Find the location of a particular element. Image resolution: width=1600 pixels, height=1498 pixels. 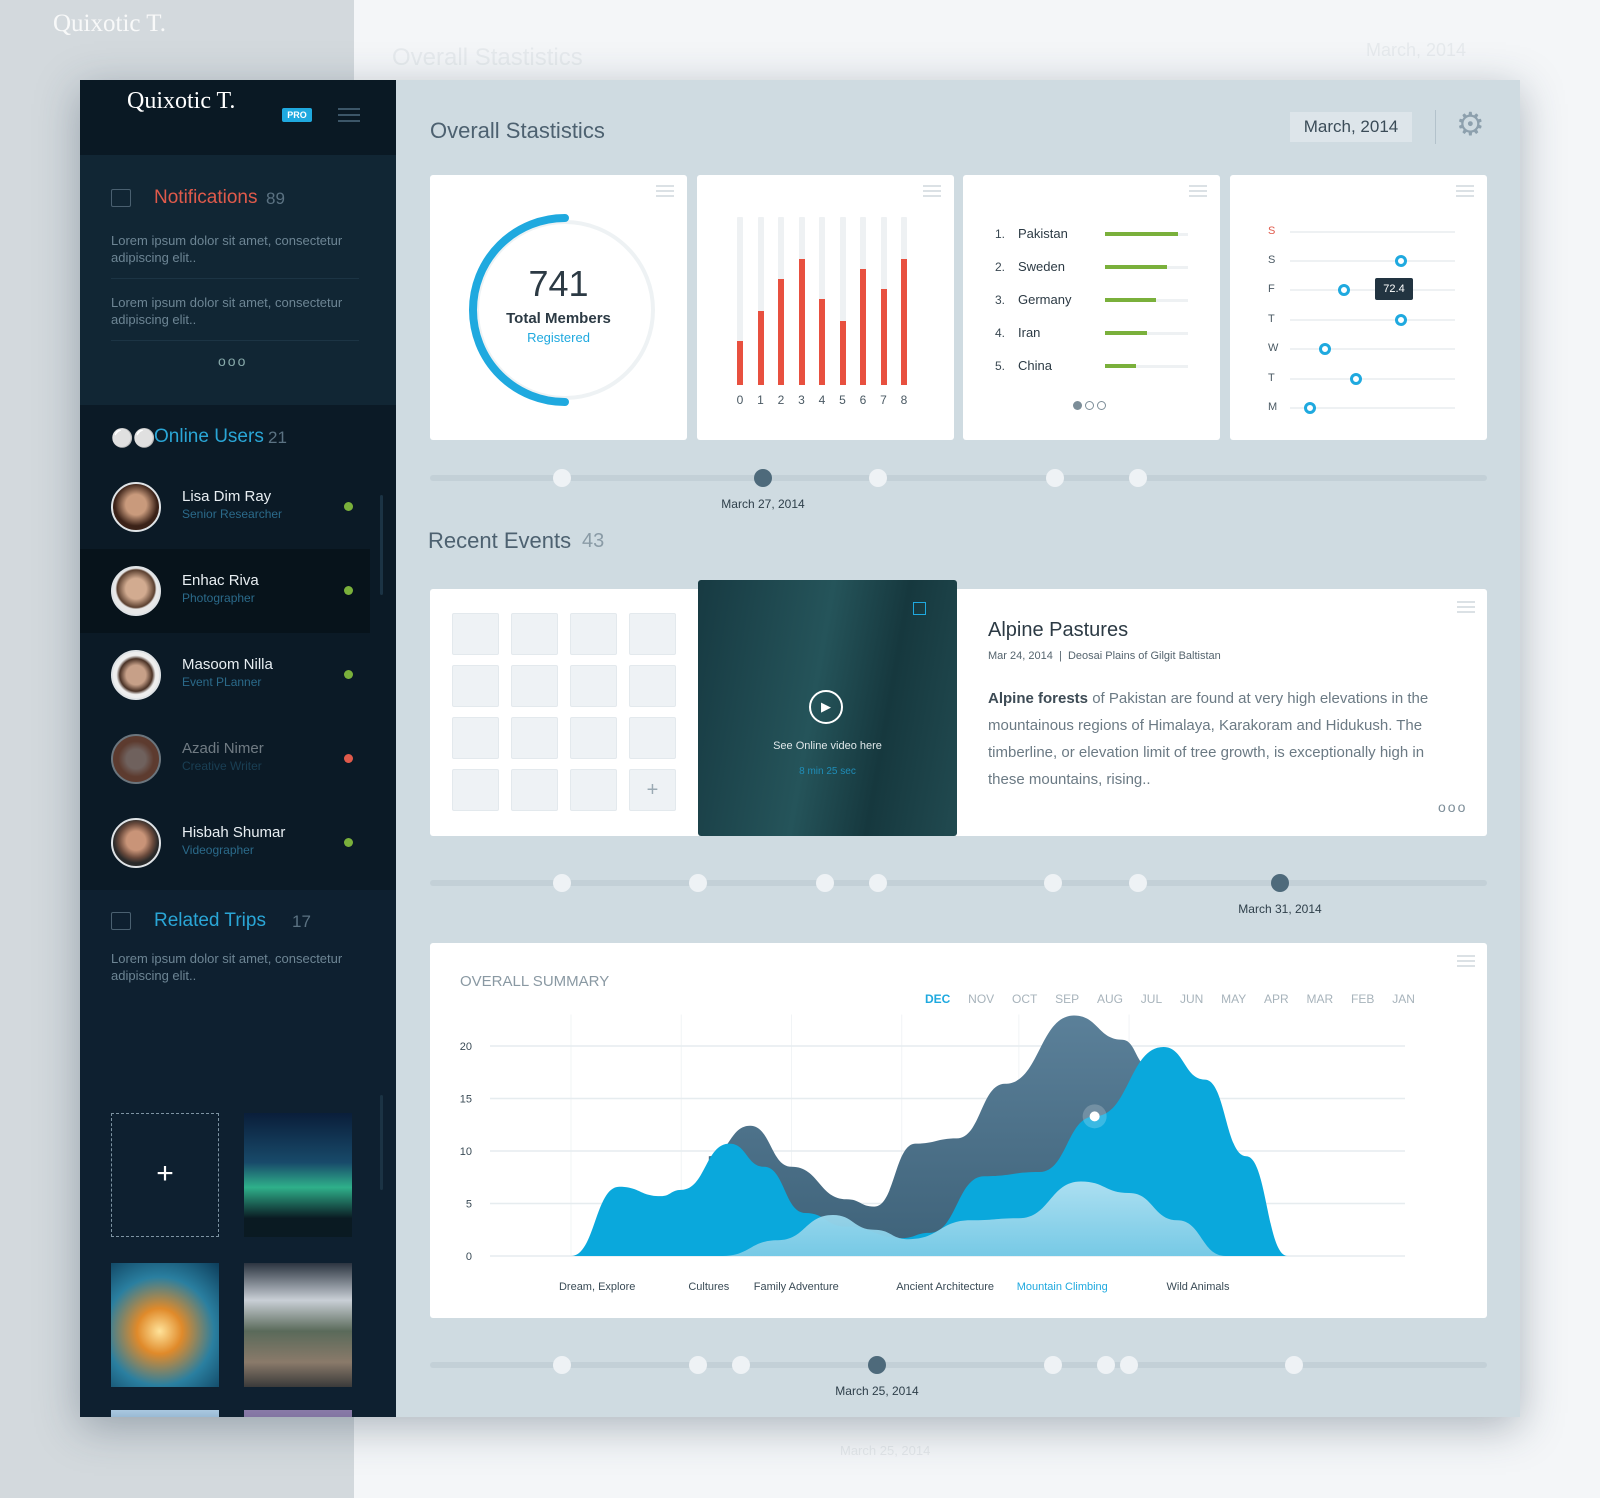

related-trips-title: Related Trips is located at coordinates (210, 921).